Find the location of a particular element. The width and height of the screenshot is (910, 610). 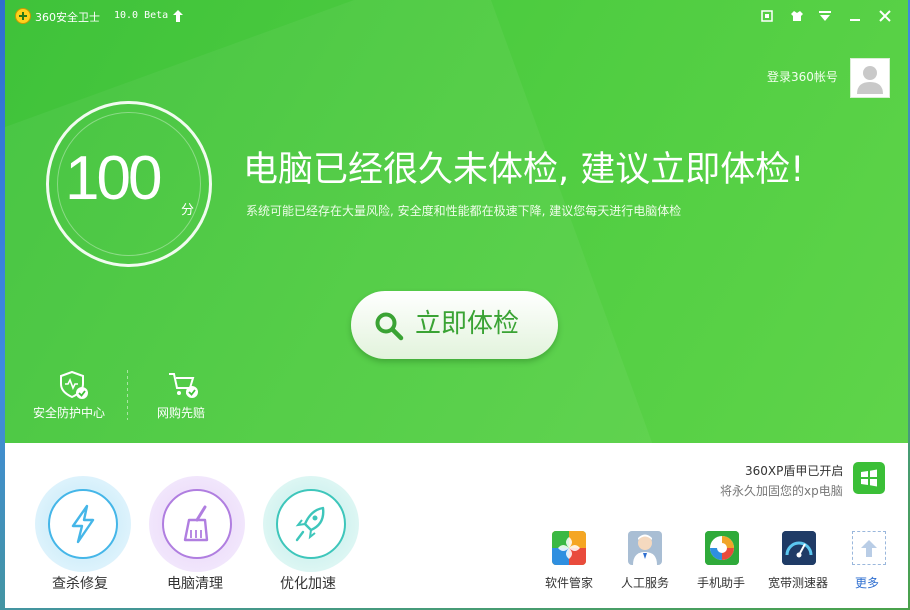

scan-now-label: 立即体检 is located at coordinates (467, 324).